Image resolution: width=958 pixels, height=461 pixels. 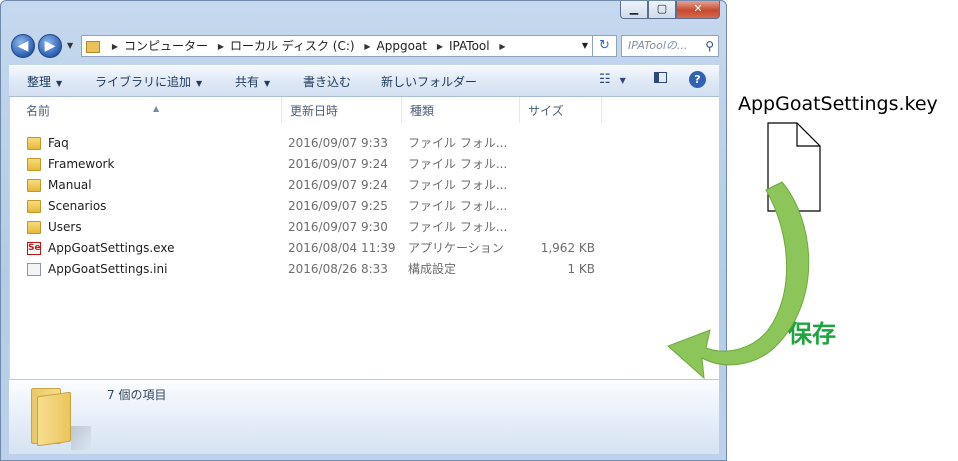 I want to click on column-name-label: 名前, so click(x=38, y=111).